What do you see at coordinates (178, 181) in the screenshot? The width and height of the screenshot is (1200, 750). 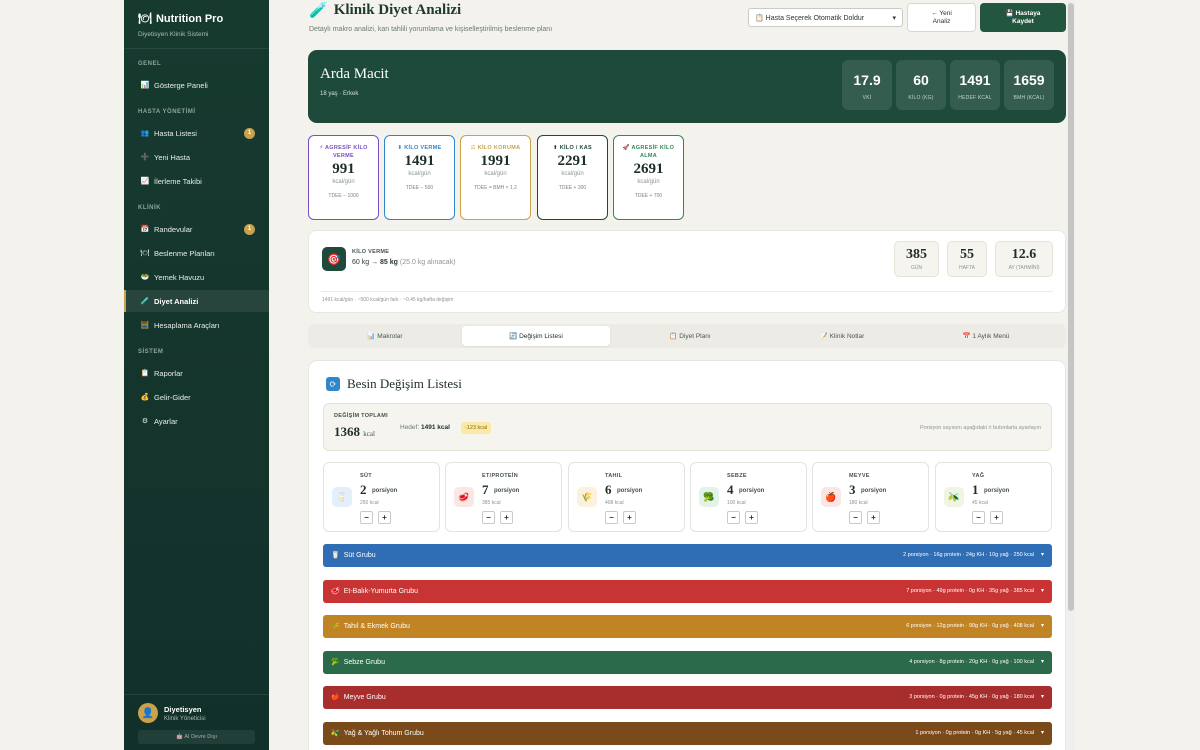 I see `sidebar-item-label: İlerleme Takibi` at bounding box center [178, 181].